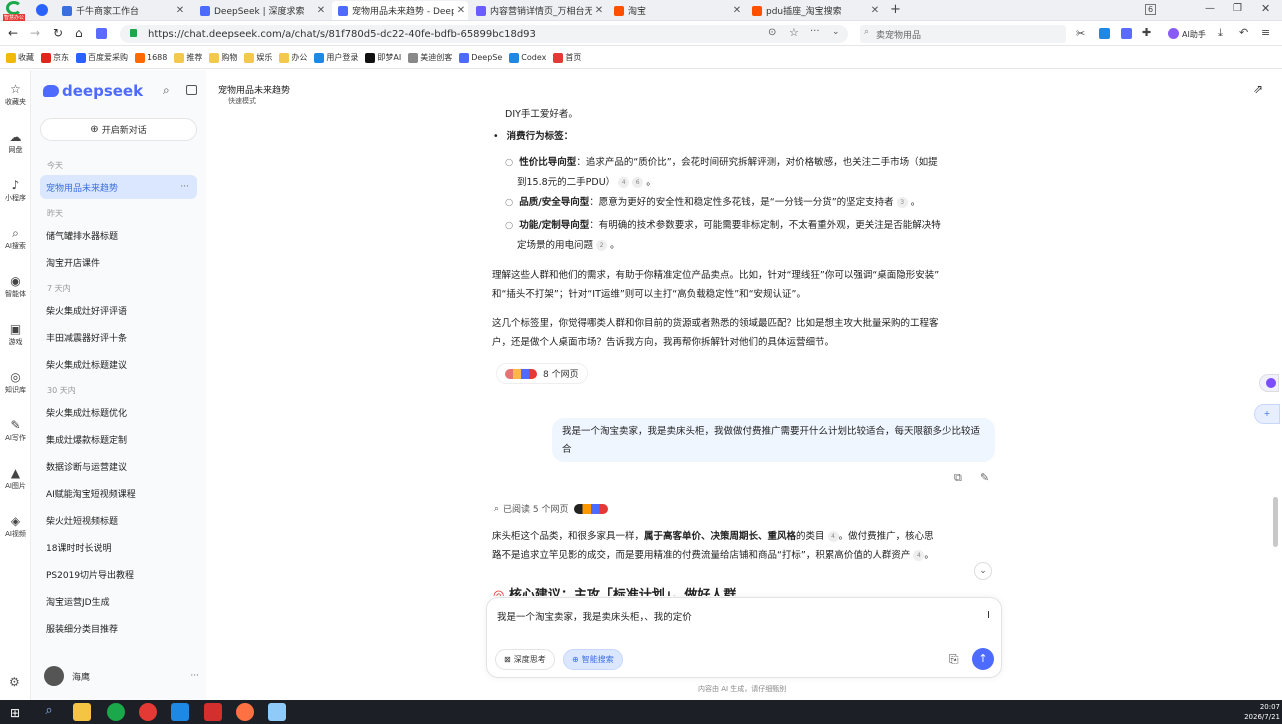 Image resolution: width=1282 pixels, height=724 pixels. I want to click on new-chat-button: ⊕ 开启新对话, so click(118, 129).